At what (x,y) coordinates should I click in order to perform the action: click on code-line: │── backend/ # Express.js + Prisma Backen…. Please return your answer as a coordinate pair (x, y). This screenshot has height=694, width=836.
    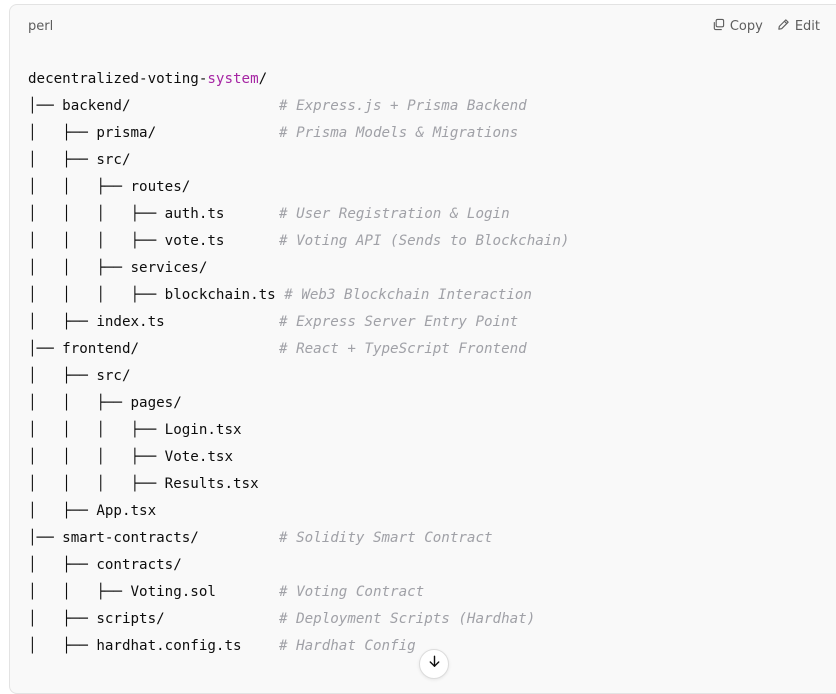
    Looking at the image, I should click on (432, 106).